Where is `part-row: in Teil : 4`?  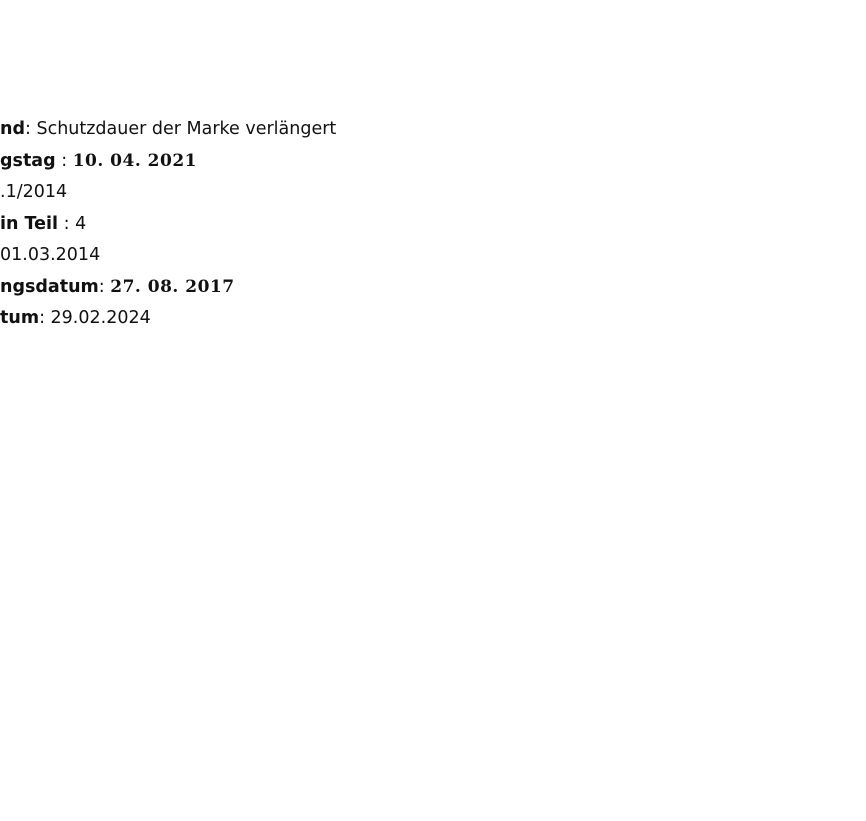 part-row: in Teil : 4 is located at coordinates (433, 225).